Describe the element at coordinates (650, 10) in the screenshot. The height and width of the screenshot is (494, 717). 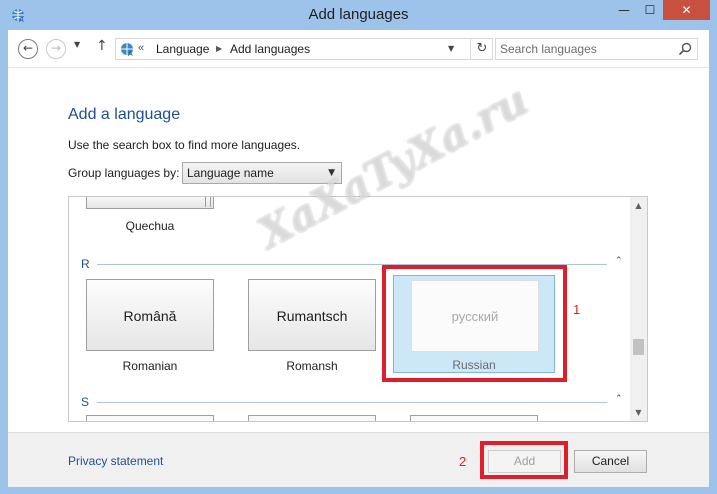
I see `maximize-button: ☐` at that location.